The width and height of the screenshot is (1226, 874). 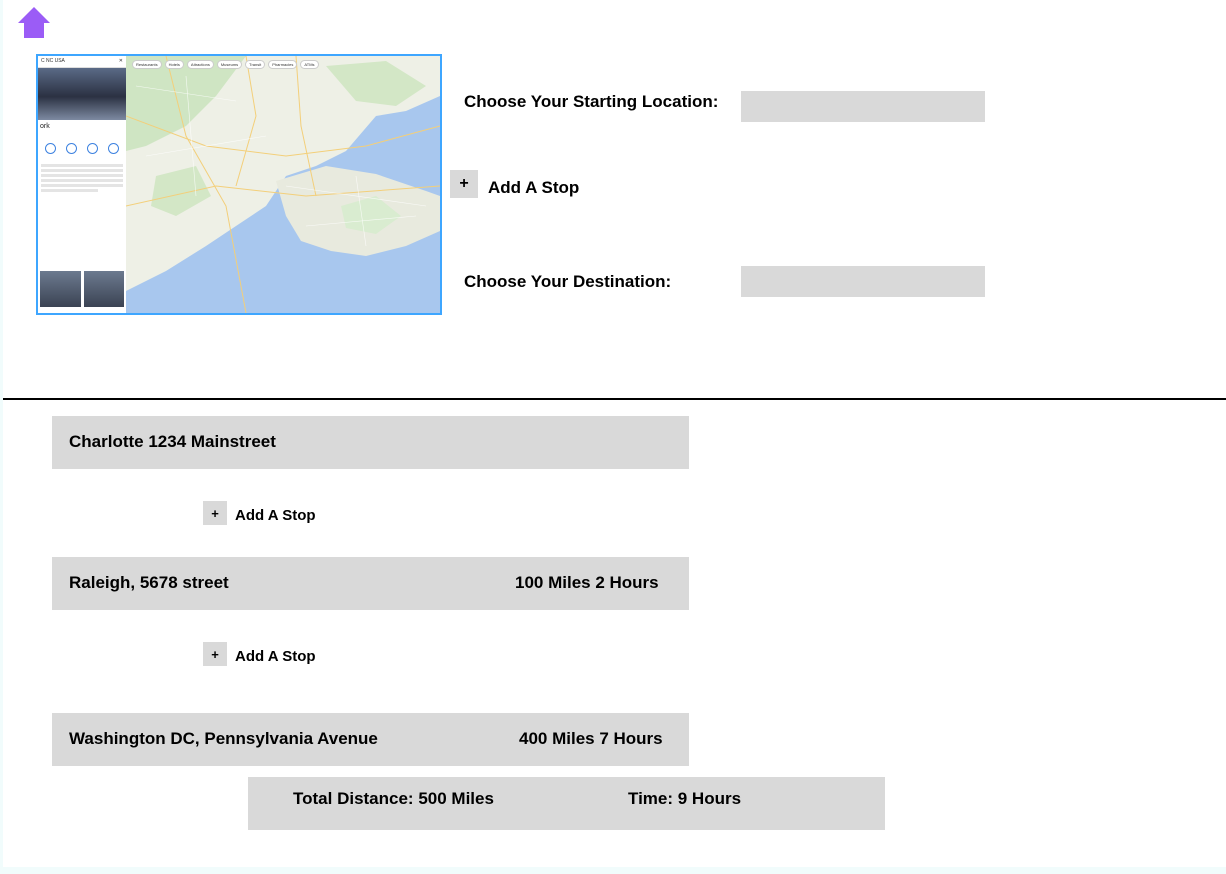 I want to click on place-title: ork, so click(x=45, y=126).